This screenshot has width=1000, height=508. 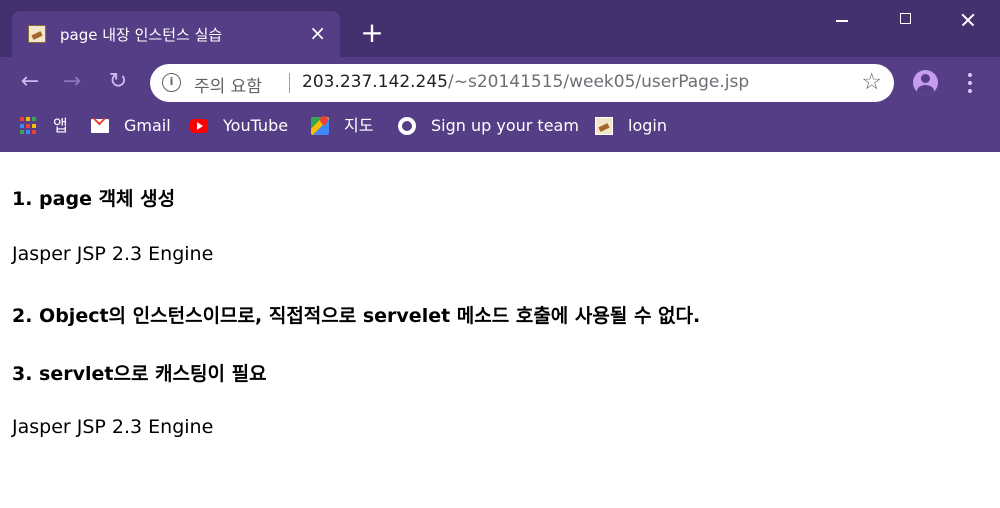 What do you see at coordinates (171, 82) in the screenshot?
I see `info-icon: i` at bounding box center [171, 82].